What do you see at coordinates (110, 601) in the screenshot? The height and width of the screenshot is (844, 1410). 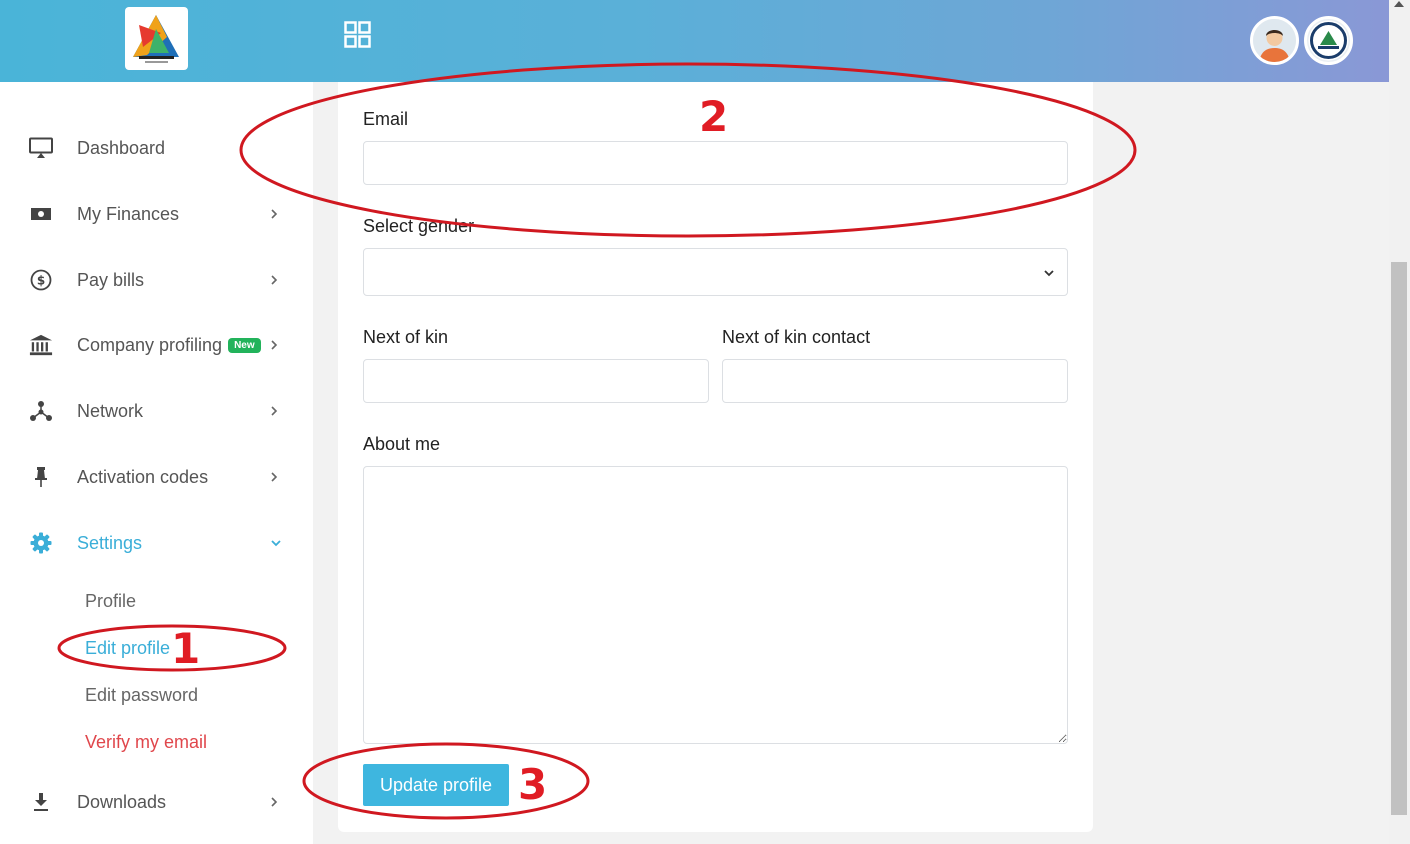 I see `submenu-profile: Profile` at bounding box center [110, 601].